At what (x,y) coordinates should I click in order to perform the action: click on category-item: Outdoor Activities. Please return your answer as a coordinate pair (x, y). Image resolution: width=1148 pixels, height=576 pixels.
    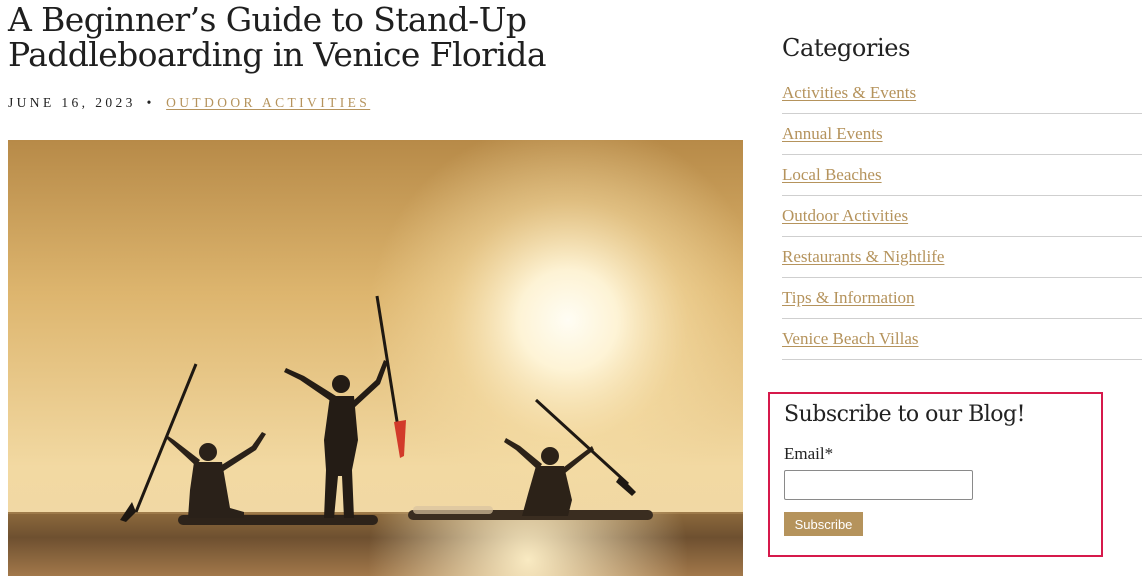
    Looking at the image, I should click on (962, 216).